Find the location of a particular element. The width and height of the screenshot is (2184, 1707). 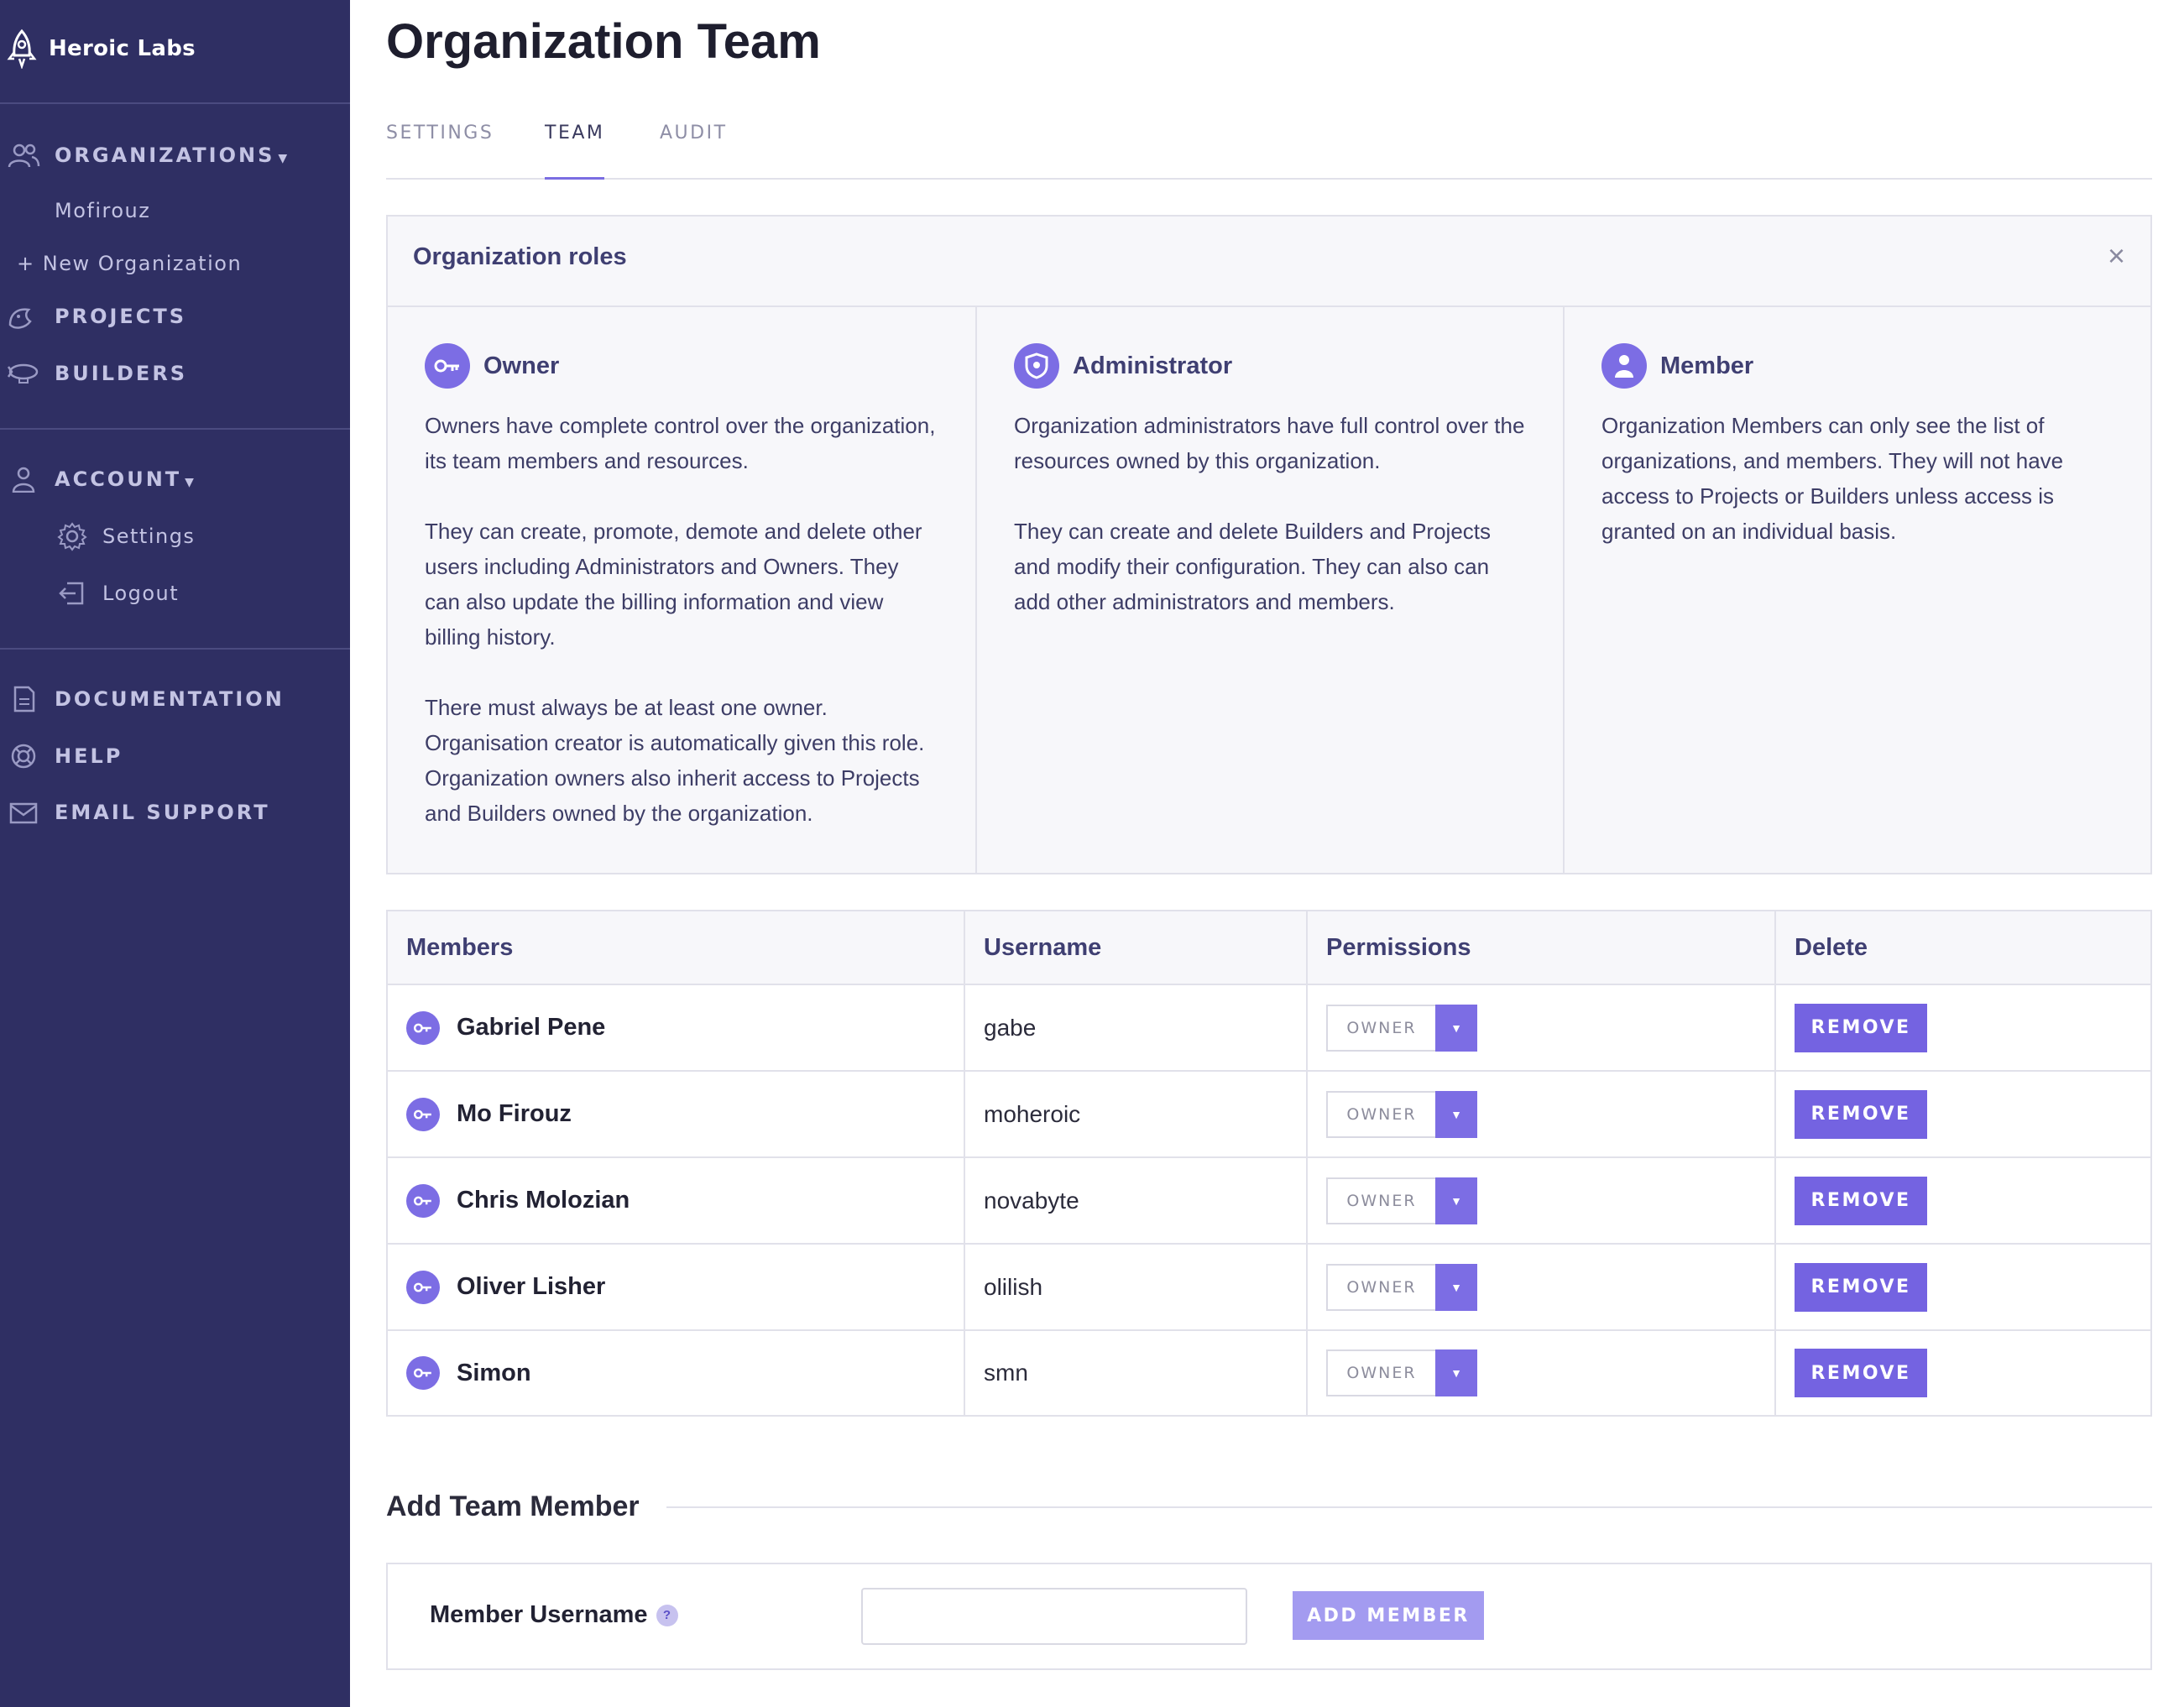

logout-icon is located at coordinates (71, 593).